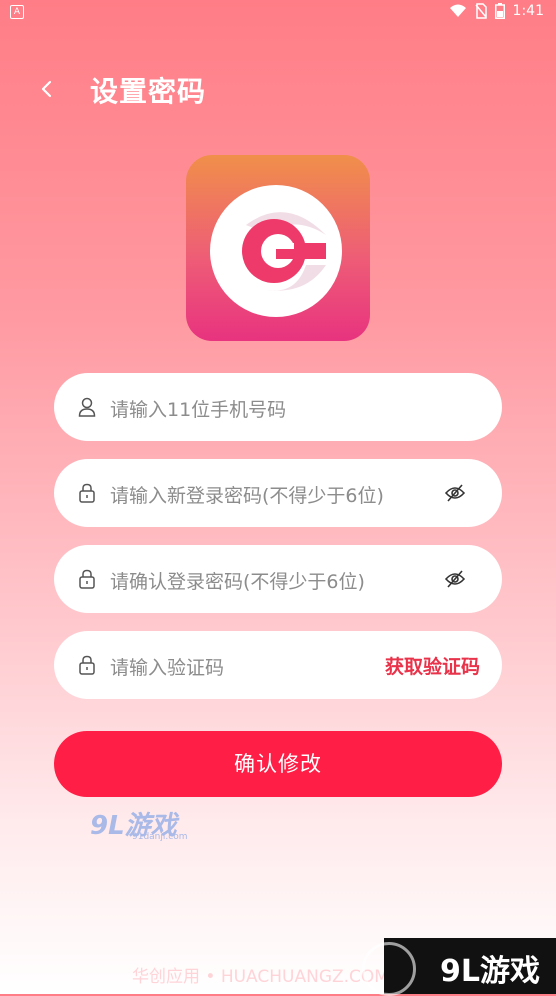 This screenshot has width=556, height=996. What do you see at coordinates (528, 11) in the screenshot?
I see `status-time: 1:41` at bounding box center [528, 11].